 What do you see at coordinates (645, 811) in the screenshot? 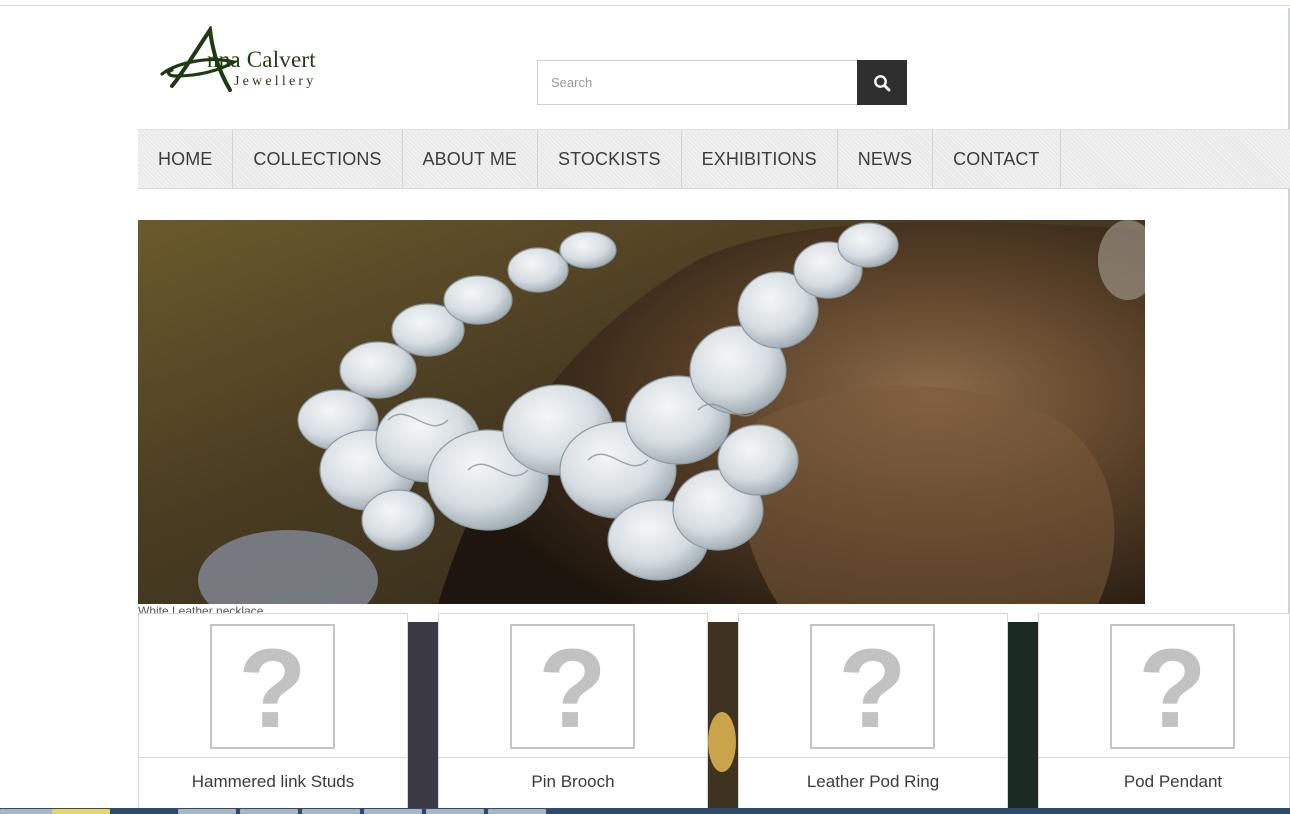
I see `os-taskbar` at bounding box center [645, 811].